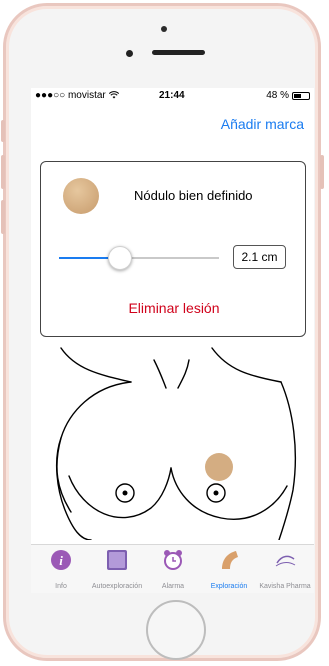 This screenshot has width=329, height=666. I want to click on add-mark-button: Añadir marca, so click(262, 124).